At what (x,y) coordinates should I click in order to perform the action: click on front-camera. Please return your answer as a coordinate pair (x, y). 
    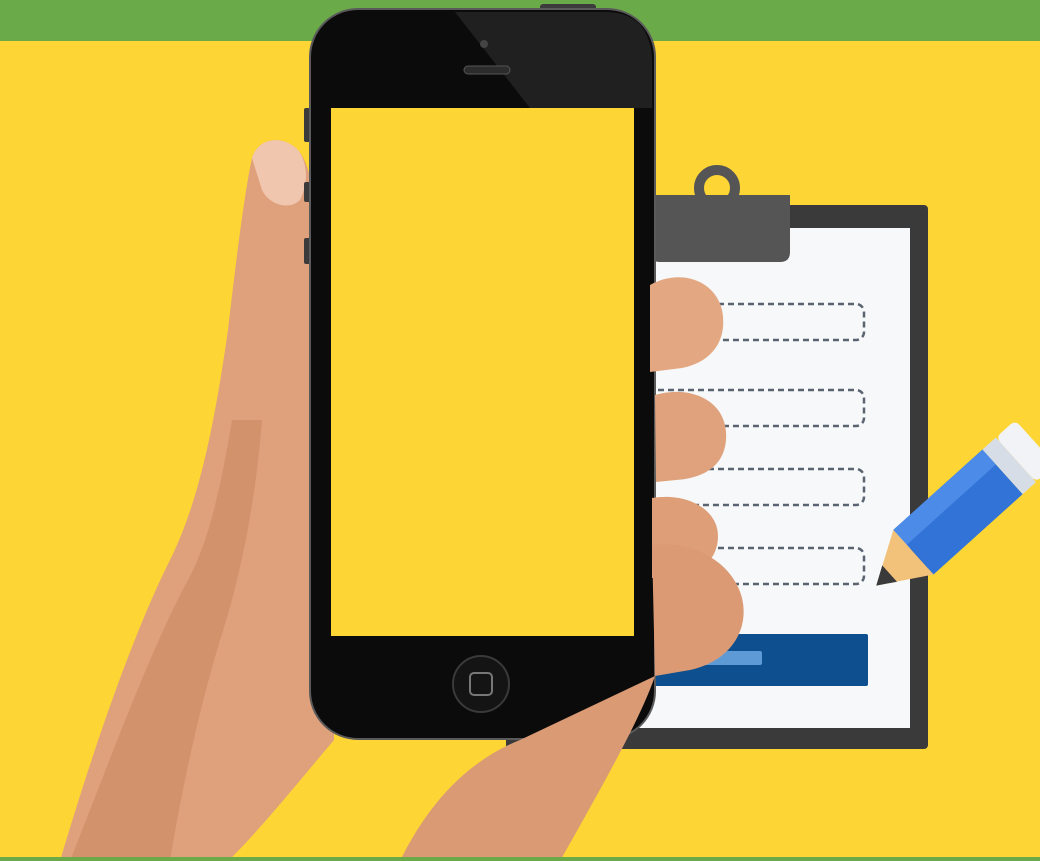
    Looking at the image, I should click on (484, 44).